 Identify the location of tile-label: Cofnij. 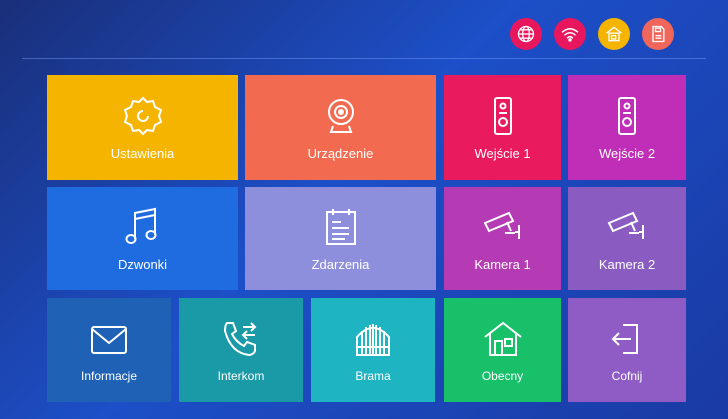
(627, 376).